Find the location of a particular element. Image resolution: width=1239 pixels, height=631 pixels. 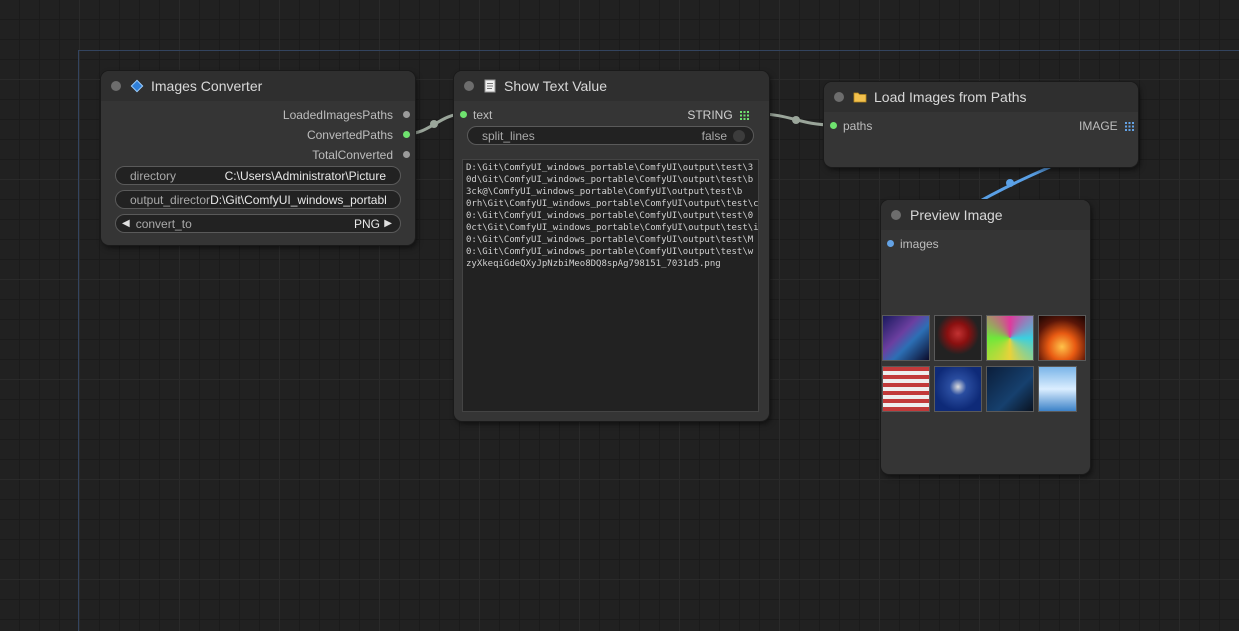

output-directory-label: output_director is located at coordinates (170, 199).